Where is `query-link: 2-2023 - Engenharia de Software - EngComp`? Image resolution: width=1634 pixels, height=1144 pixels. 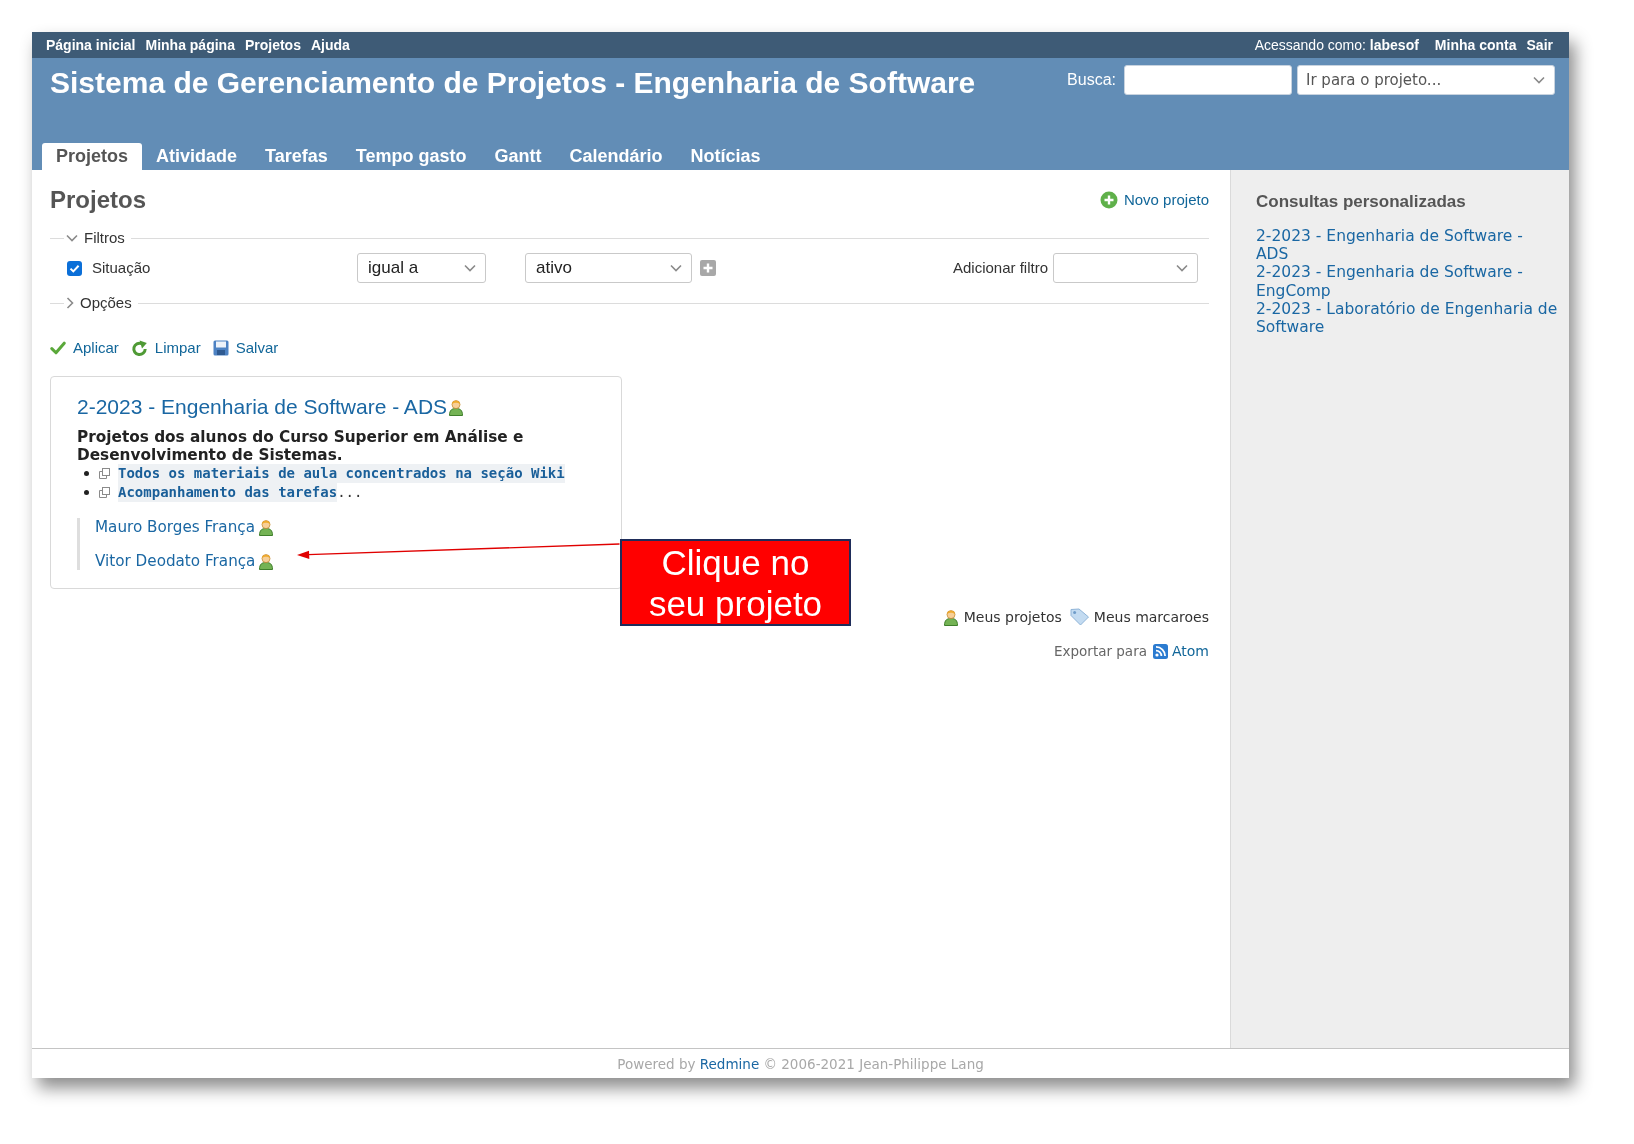
query-link: 2-2023 - Engenharia de Software - EngComp is located at coordinates (1407, 281).